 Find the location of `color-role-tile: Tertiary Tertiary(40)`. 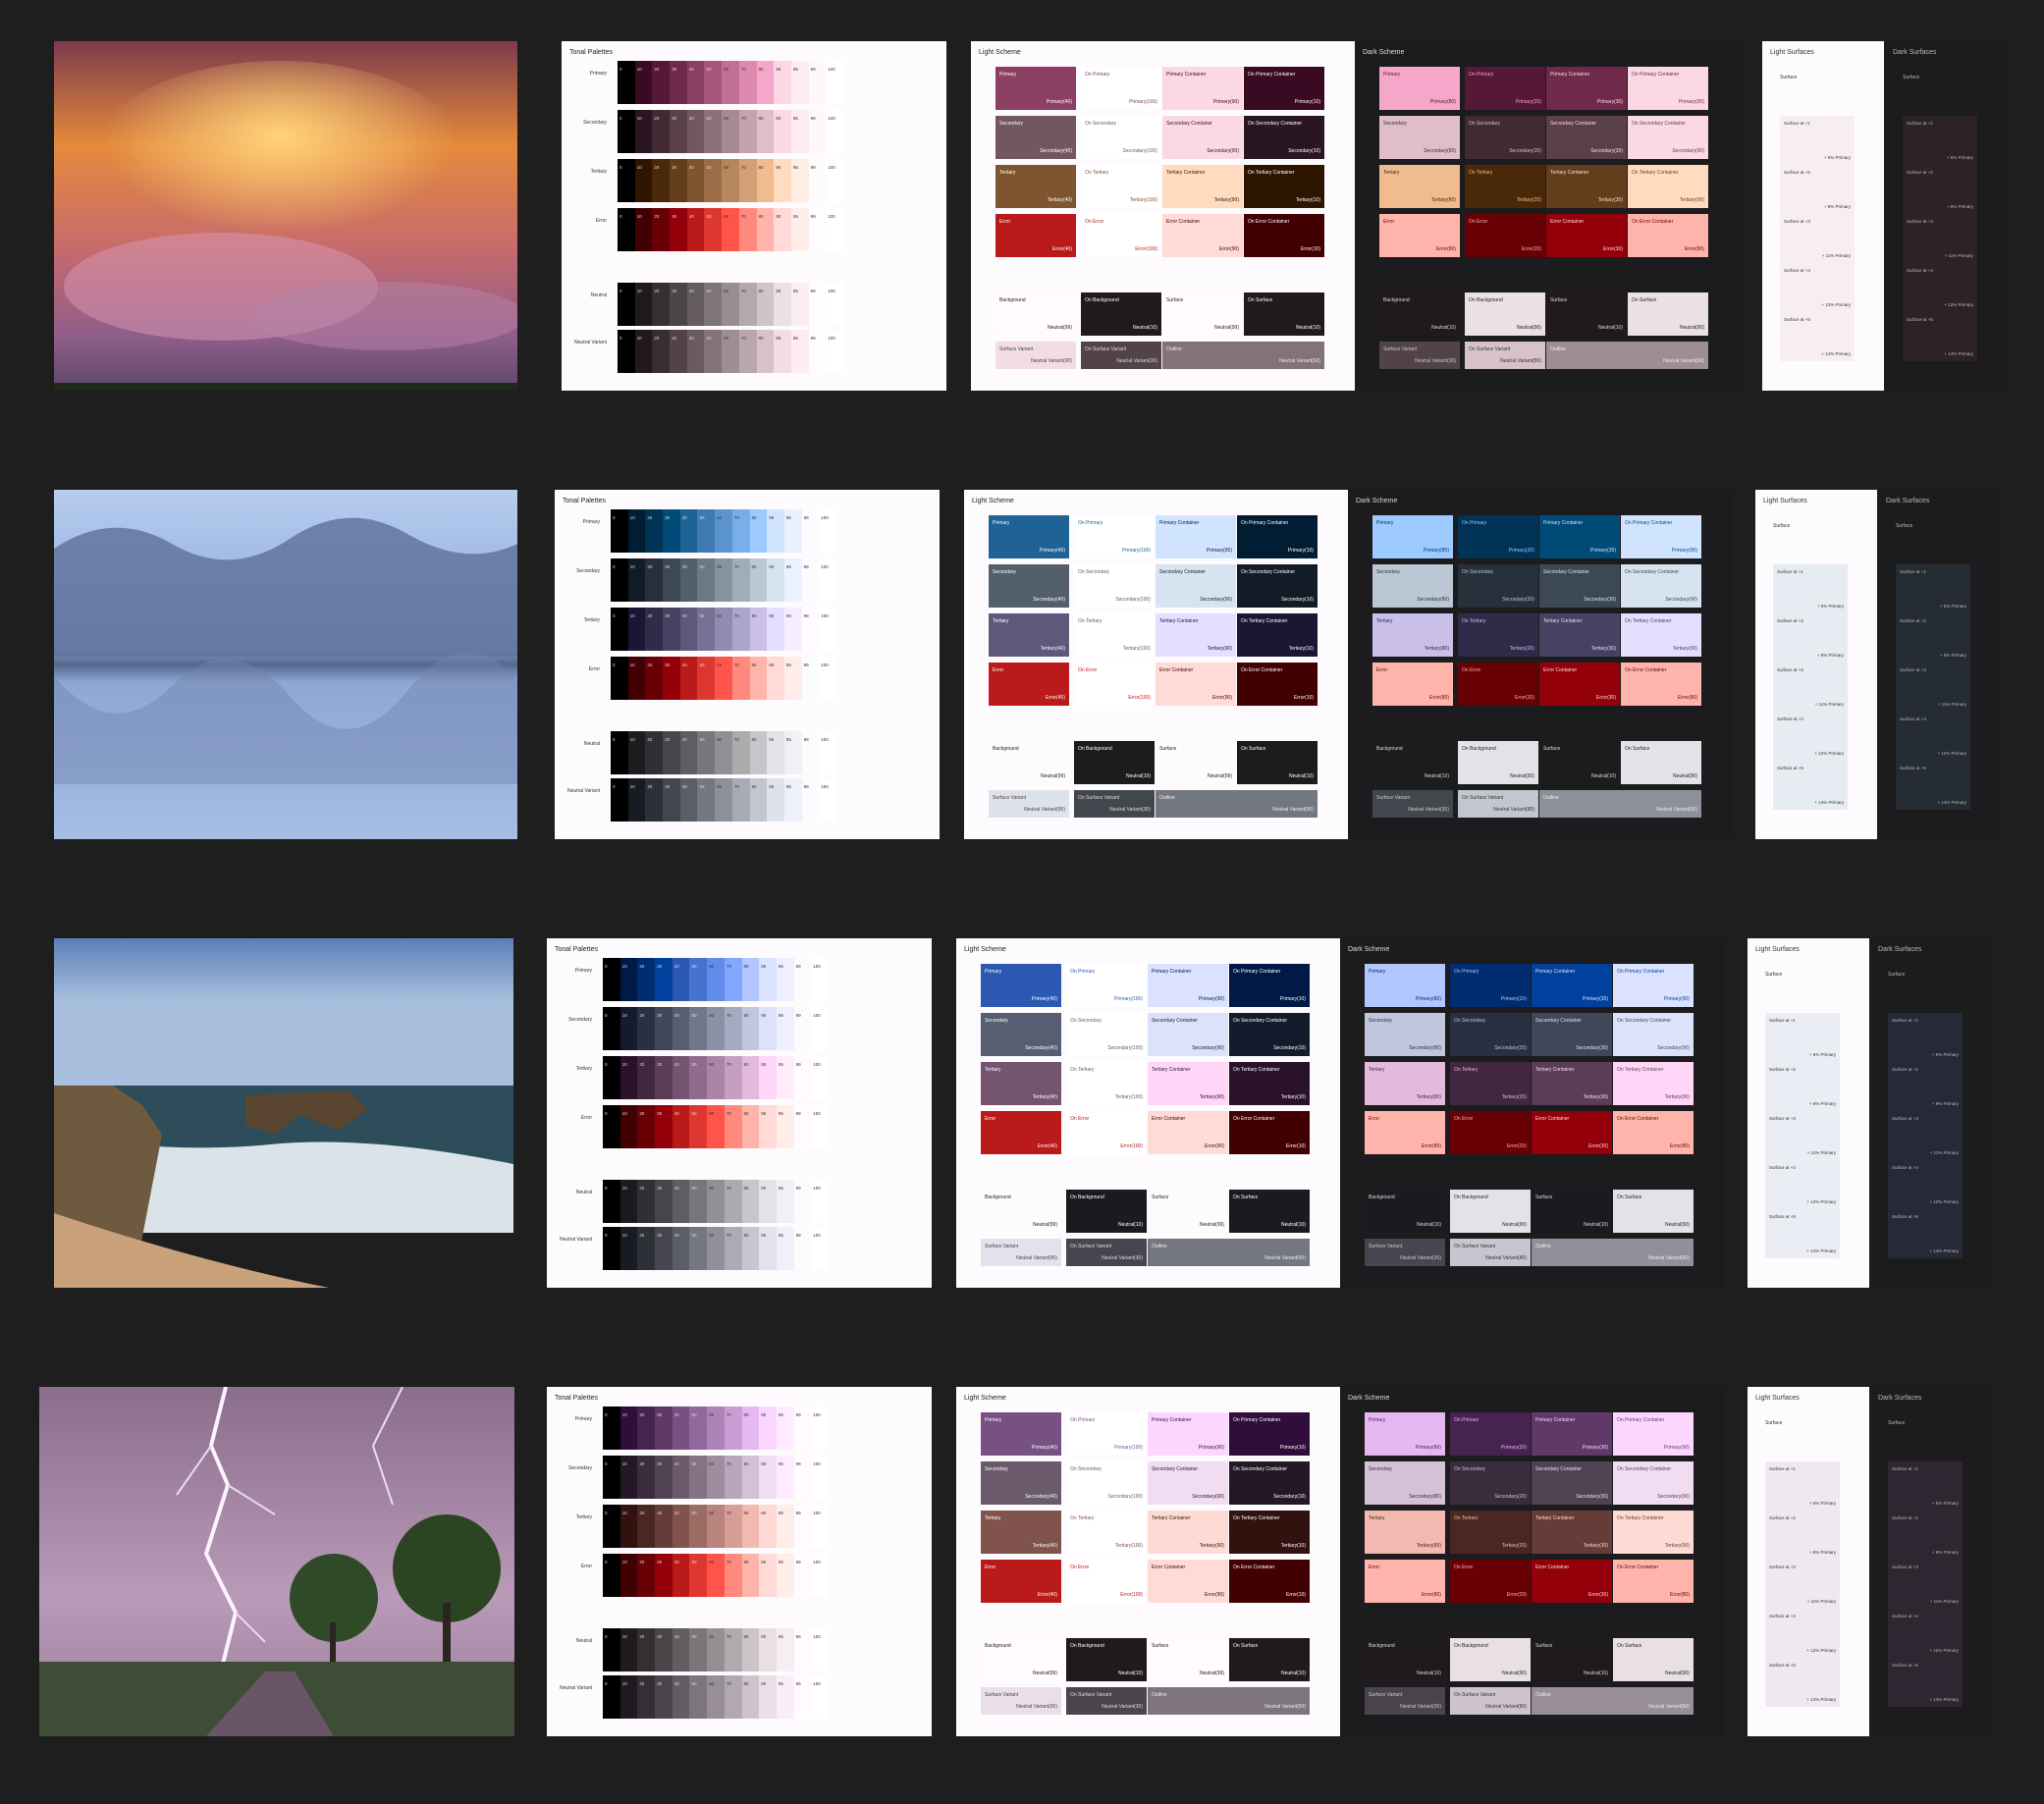

color-role-tile: Tertiary Tertiary(40) is located at coordinates (1029, 635).